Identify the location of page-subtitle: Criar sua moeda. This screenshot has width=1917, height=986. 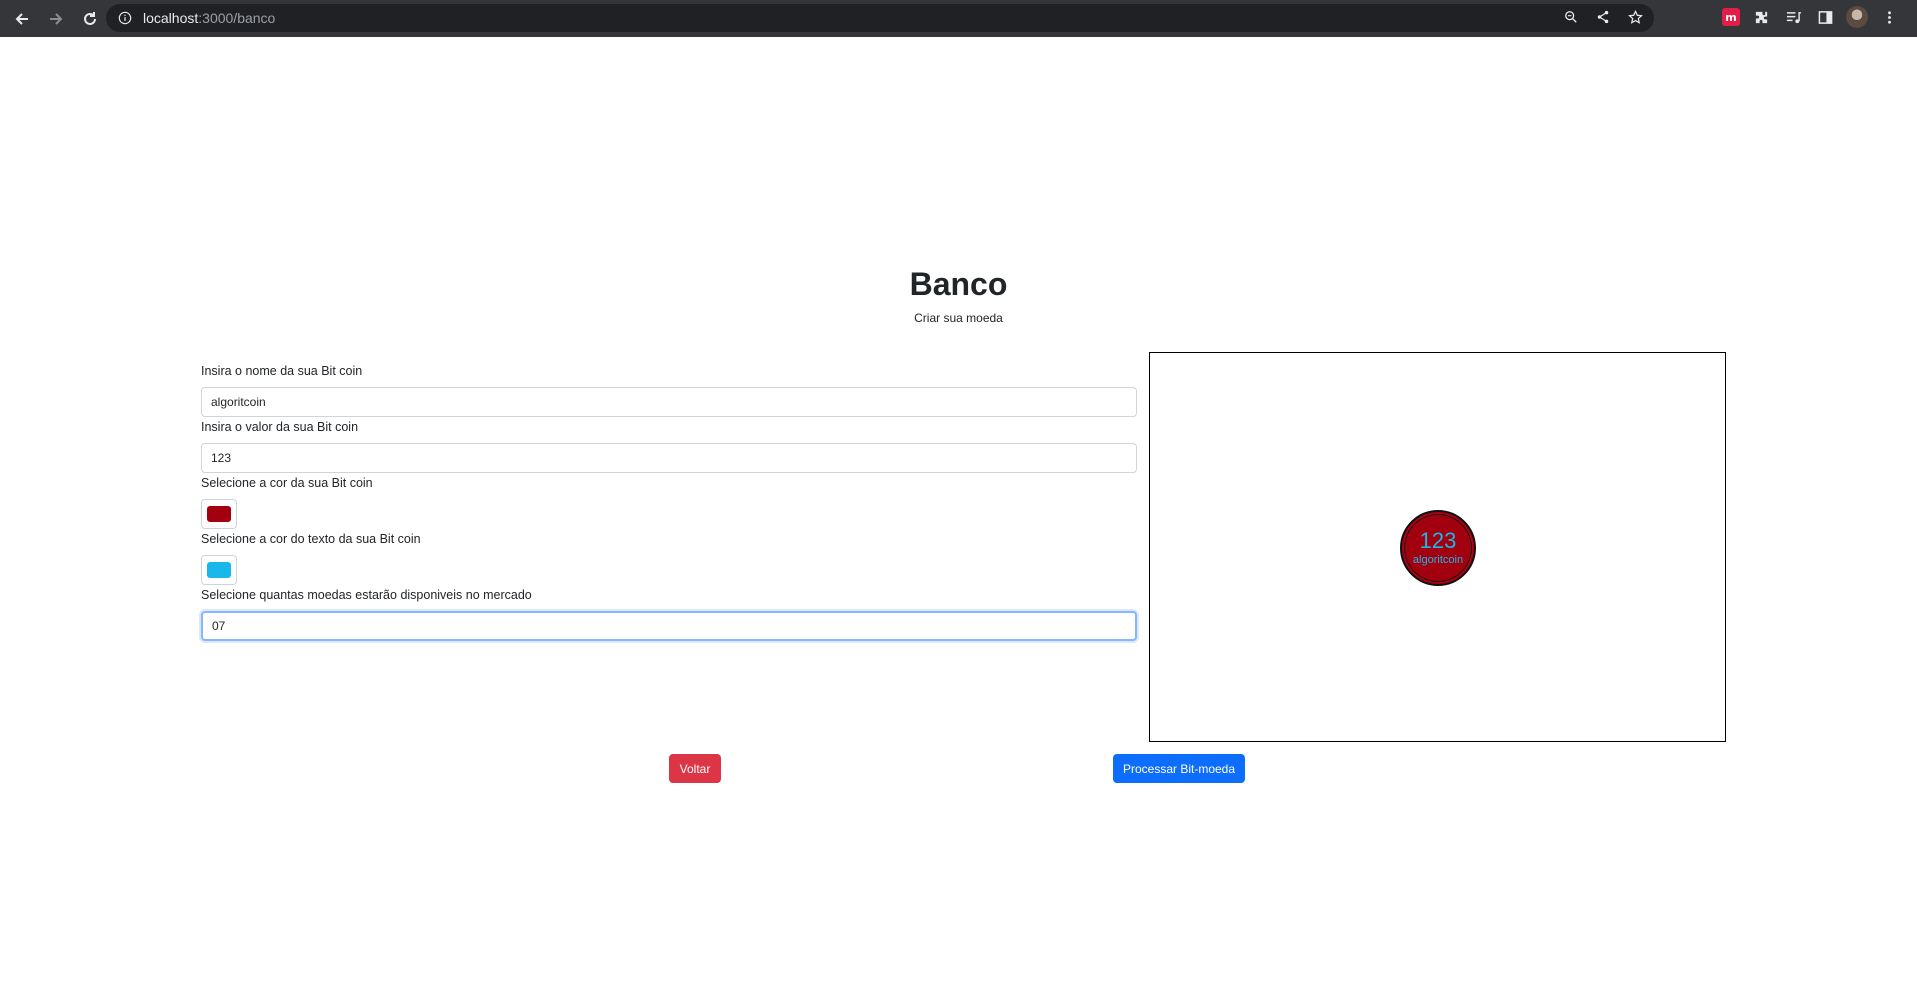
(958, 318).